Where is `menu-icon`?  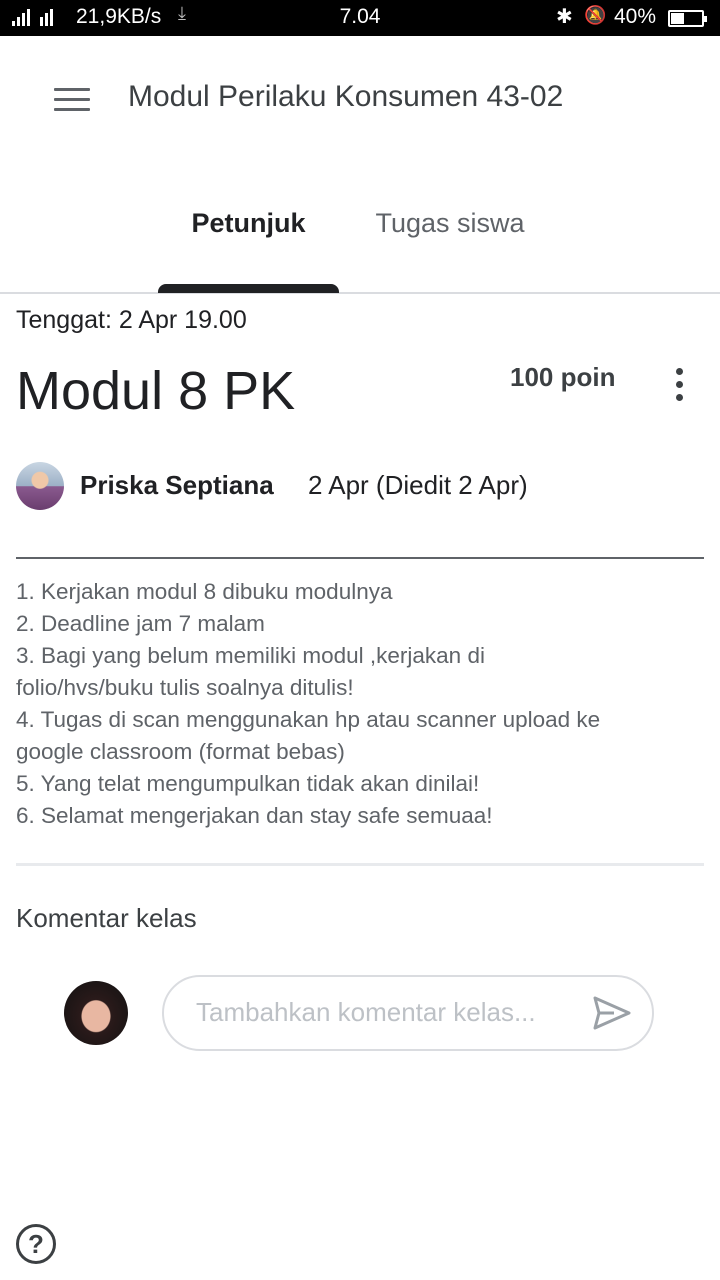
menu-icon is located at coordinates (72, 101).